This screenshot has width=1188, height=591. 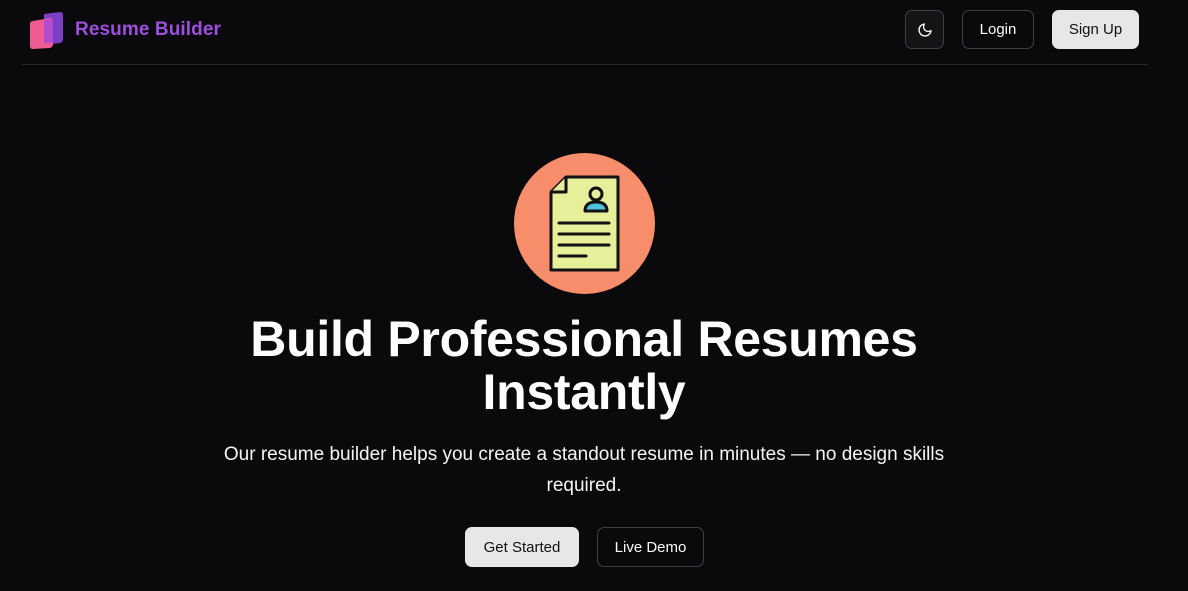 I want to click on layered-pages-logo-icon, so click(x=46, y=30).